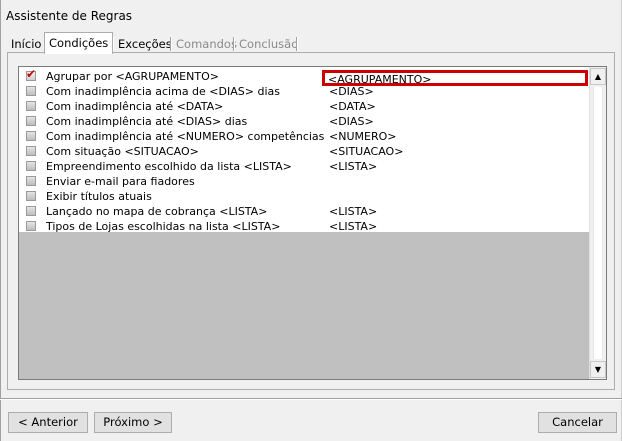  I want to click on condition-label: Agrupar por <AGRUPAMENTO>, so click(132, 76).